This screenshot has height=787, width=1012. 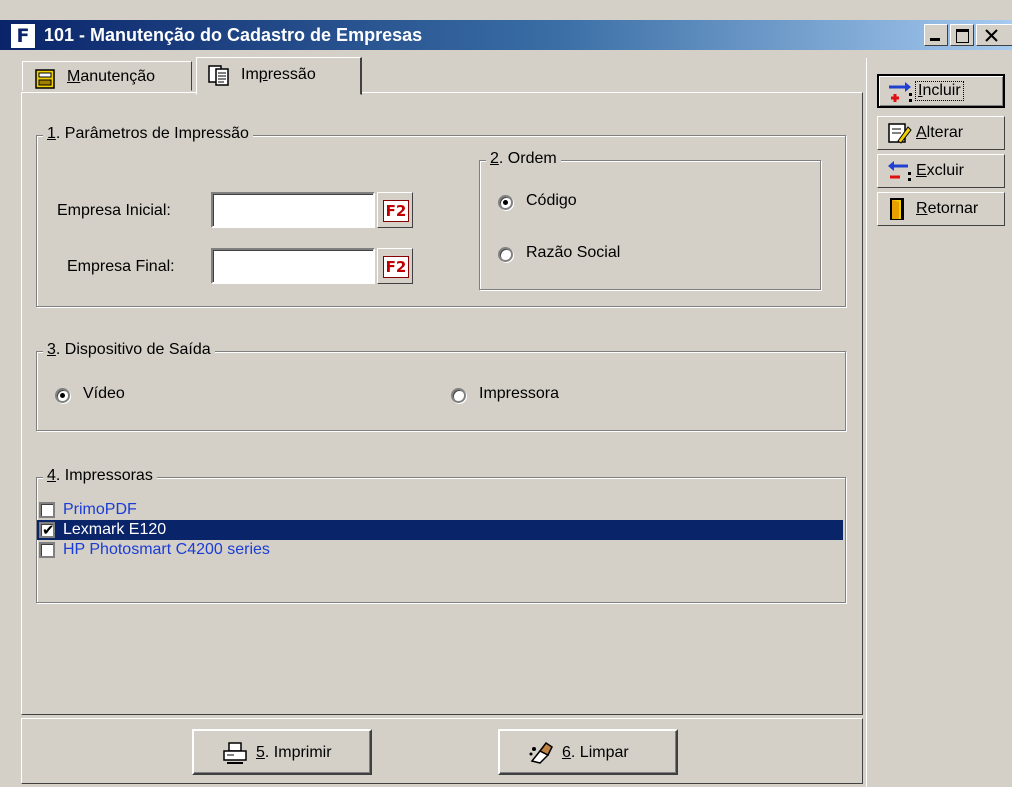 I want to click on bottom-action-bar: 5. Imprimir 6. Limpar, so click(x=442, y=751).